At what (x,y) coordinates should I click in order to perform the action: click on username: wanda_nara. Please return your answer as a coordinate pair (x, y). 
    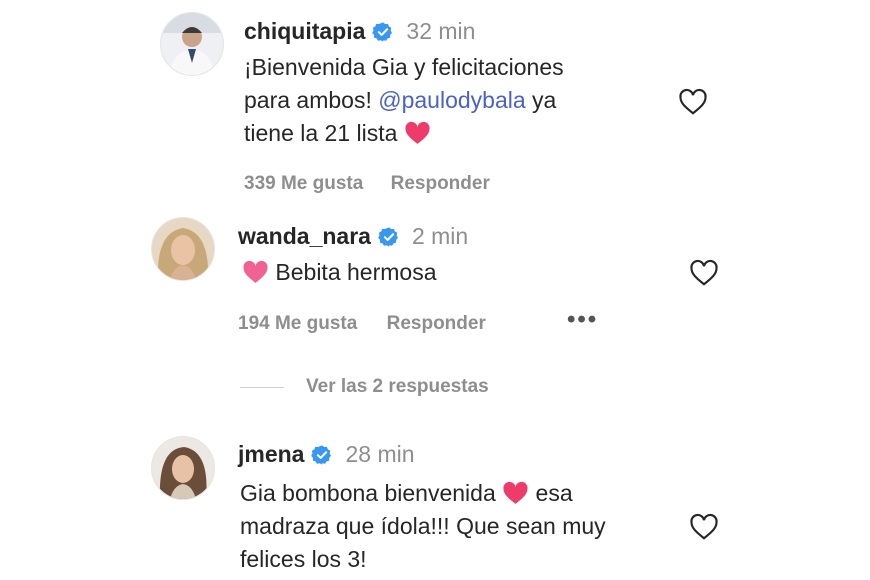
    Looking at the image, I should click on (304, 236).